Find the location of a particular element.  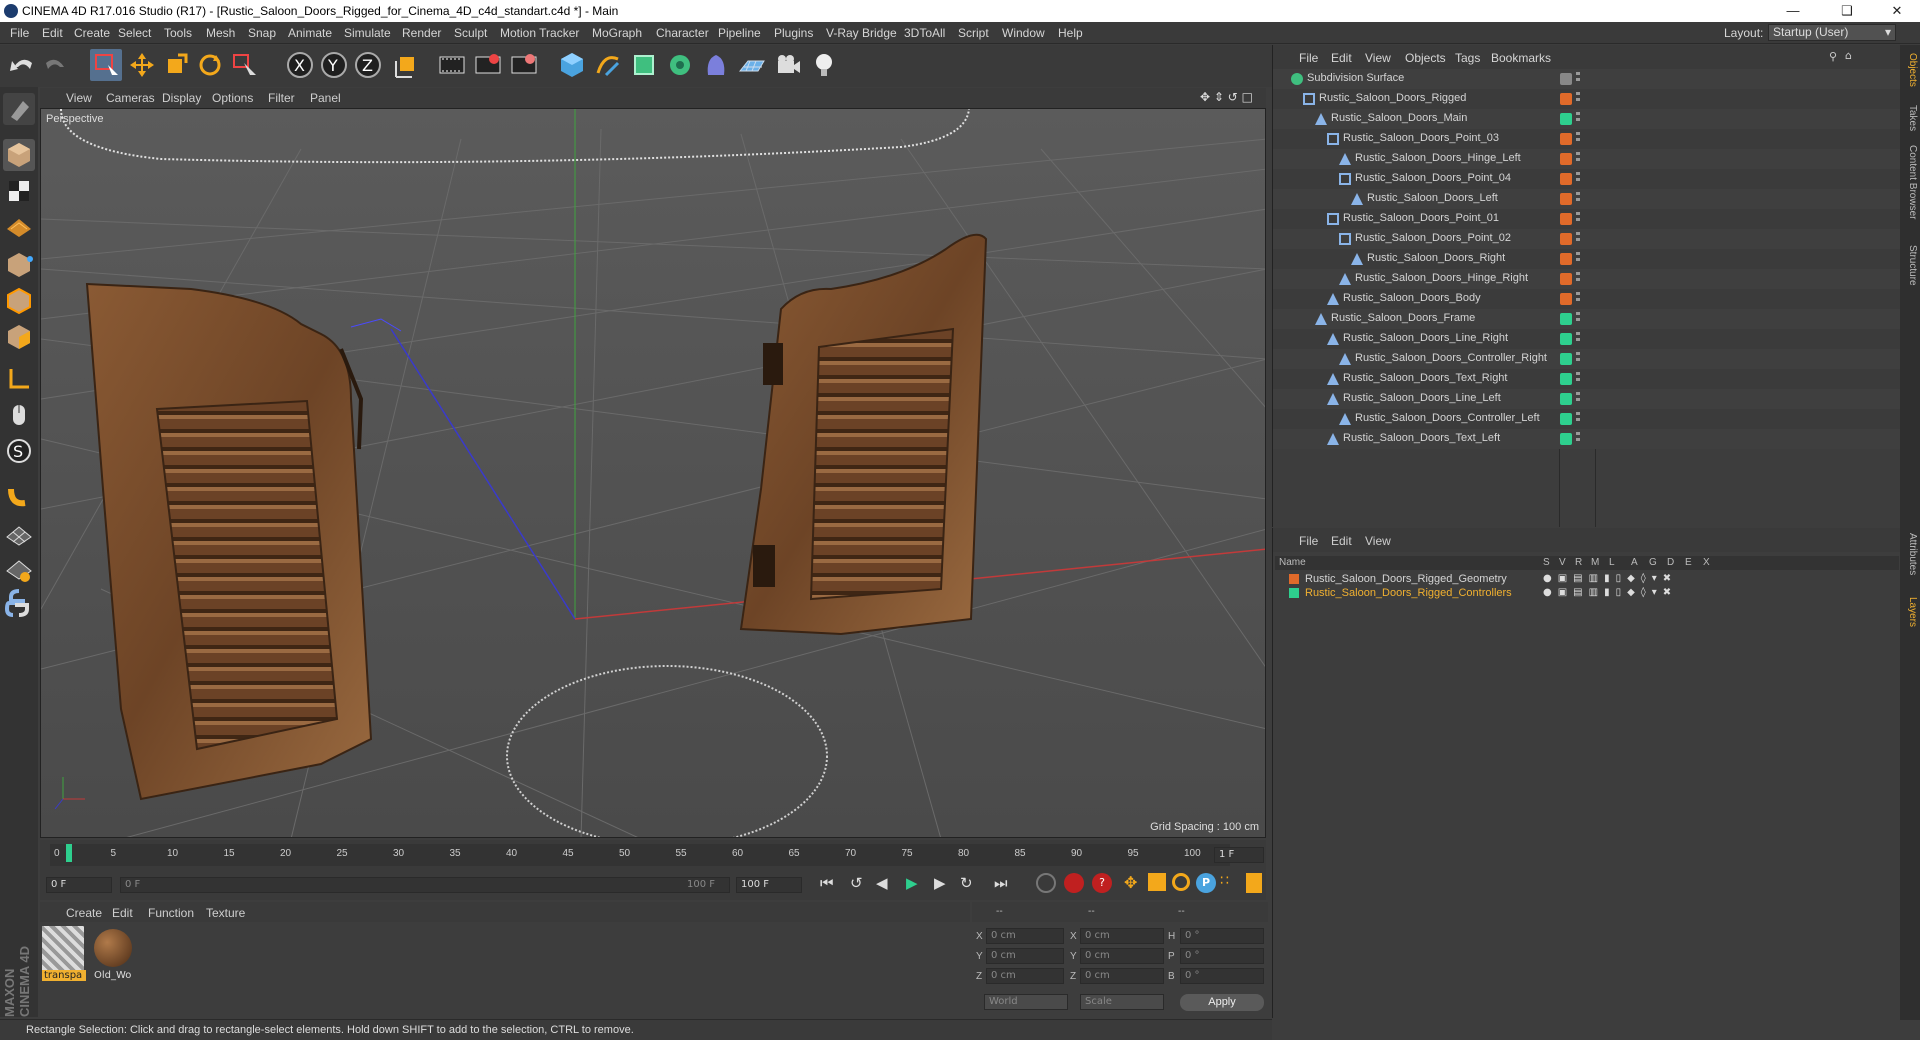

object-row: Subdivision Surface is located at coordinates (1587, 79).